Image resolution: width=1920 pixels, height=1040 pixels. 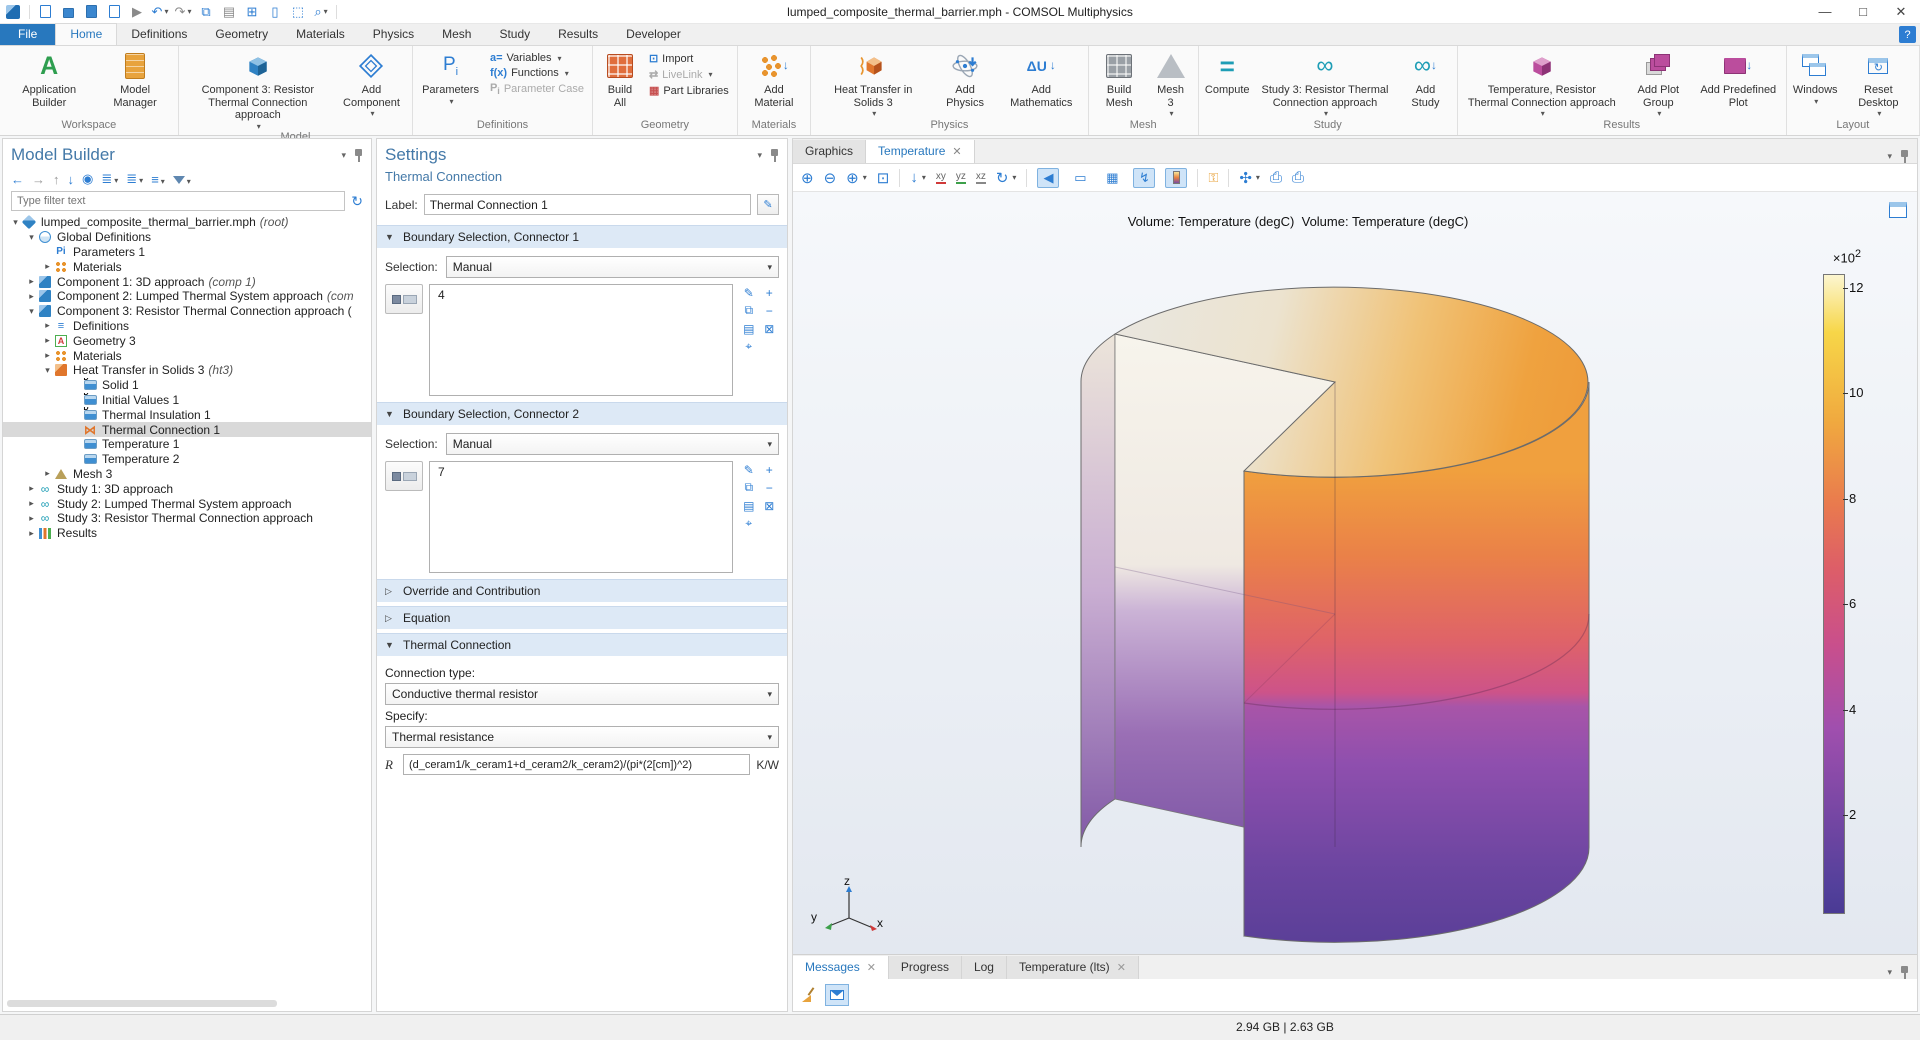 I want to click on select-icon: ⬚, so click(x=298, y=11).